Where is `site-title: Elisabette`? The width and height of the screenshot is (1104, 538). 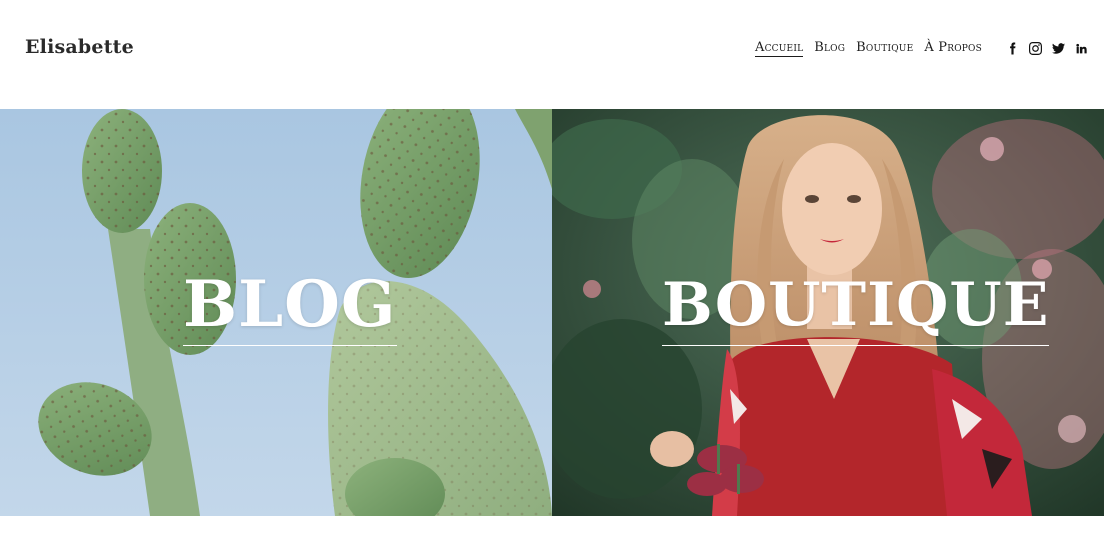
site-title: Elisabette is located at coordinates (79, 47).